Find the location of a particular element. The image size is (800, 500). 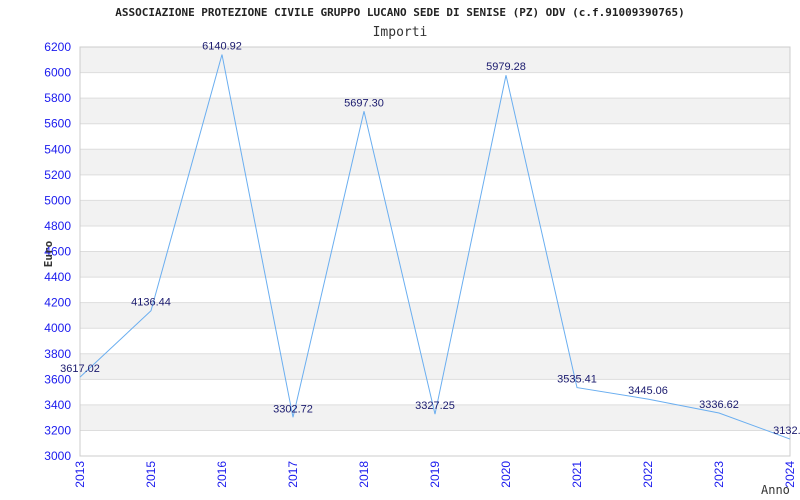

data-label: 4136.44 is located at coordinates (151, 303).